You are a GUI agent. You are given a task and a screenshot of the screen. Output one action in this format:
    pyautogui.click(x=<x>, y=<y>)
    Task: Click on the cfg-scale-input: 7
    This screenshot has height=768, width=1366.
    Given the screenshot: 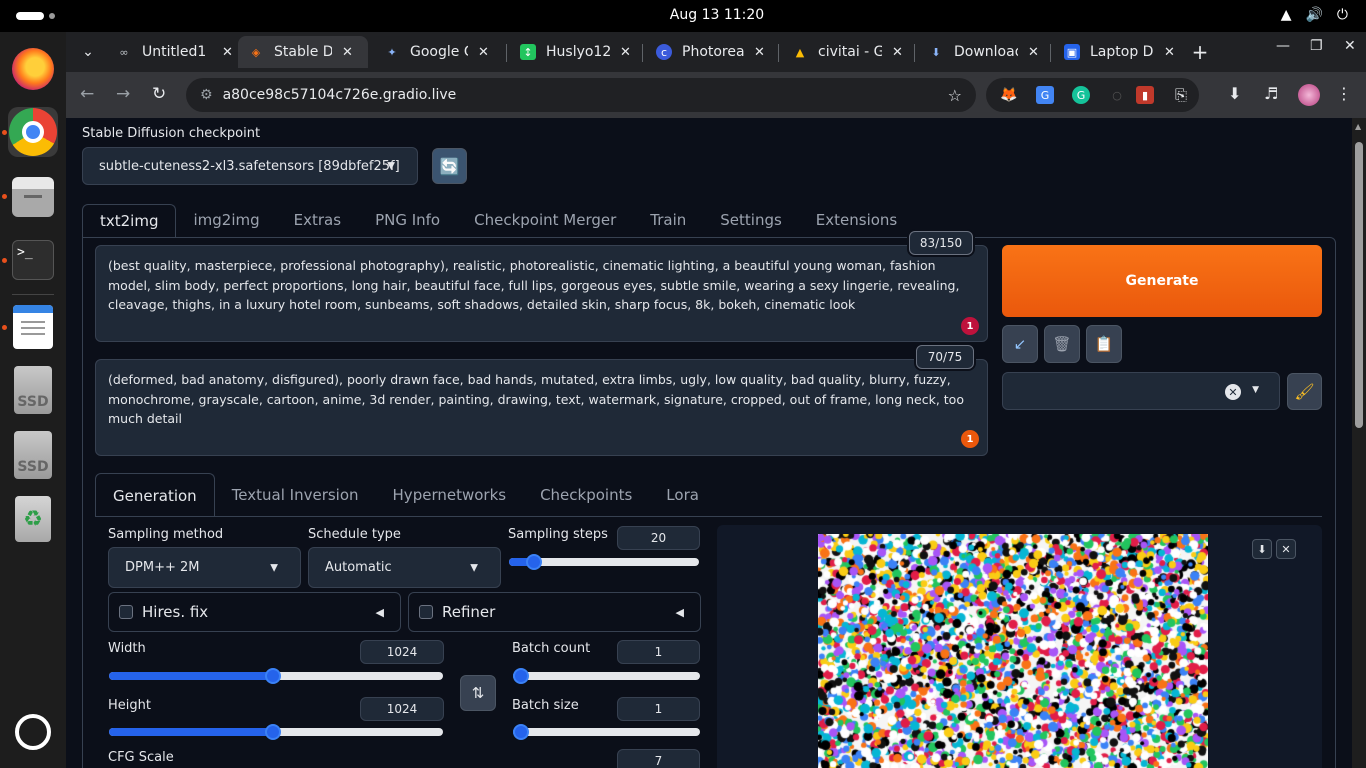 What is the action you would take?
    pyautogui.click(x=658, y=758)
    